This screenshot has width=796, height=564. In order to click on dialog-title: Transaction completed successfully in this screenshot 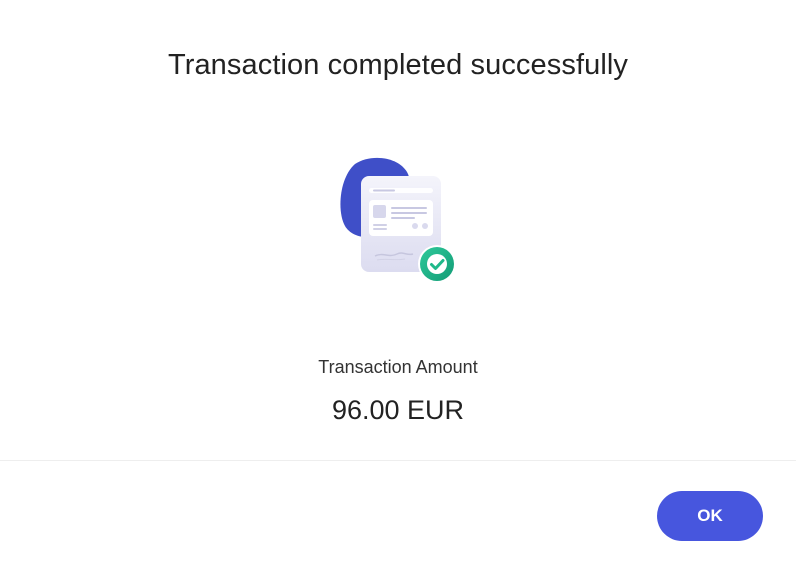, I will do `click(398, 65)`.